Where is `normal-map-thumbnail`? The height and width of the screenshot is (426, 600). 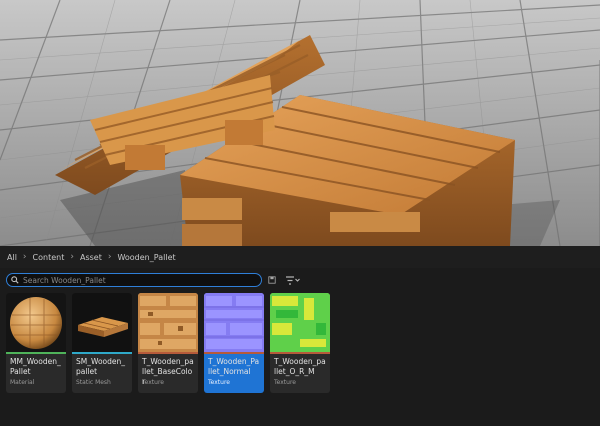
normal-map-thumbnail is located at coordinates (234, 322).